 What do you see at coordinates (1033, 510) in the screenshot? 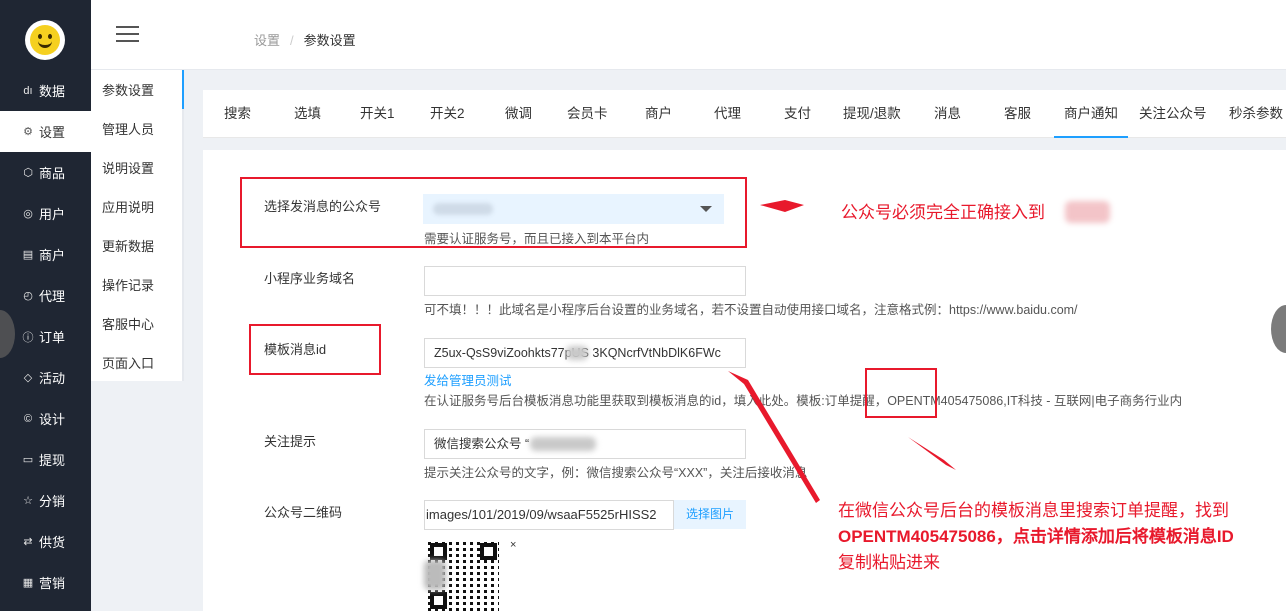
I see `annotation-note-line1: 在微信公众号后台的模板消息里搜索订单提醒，找到` at bounding box center [1033, 510].